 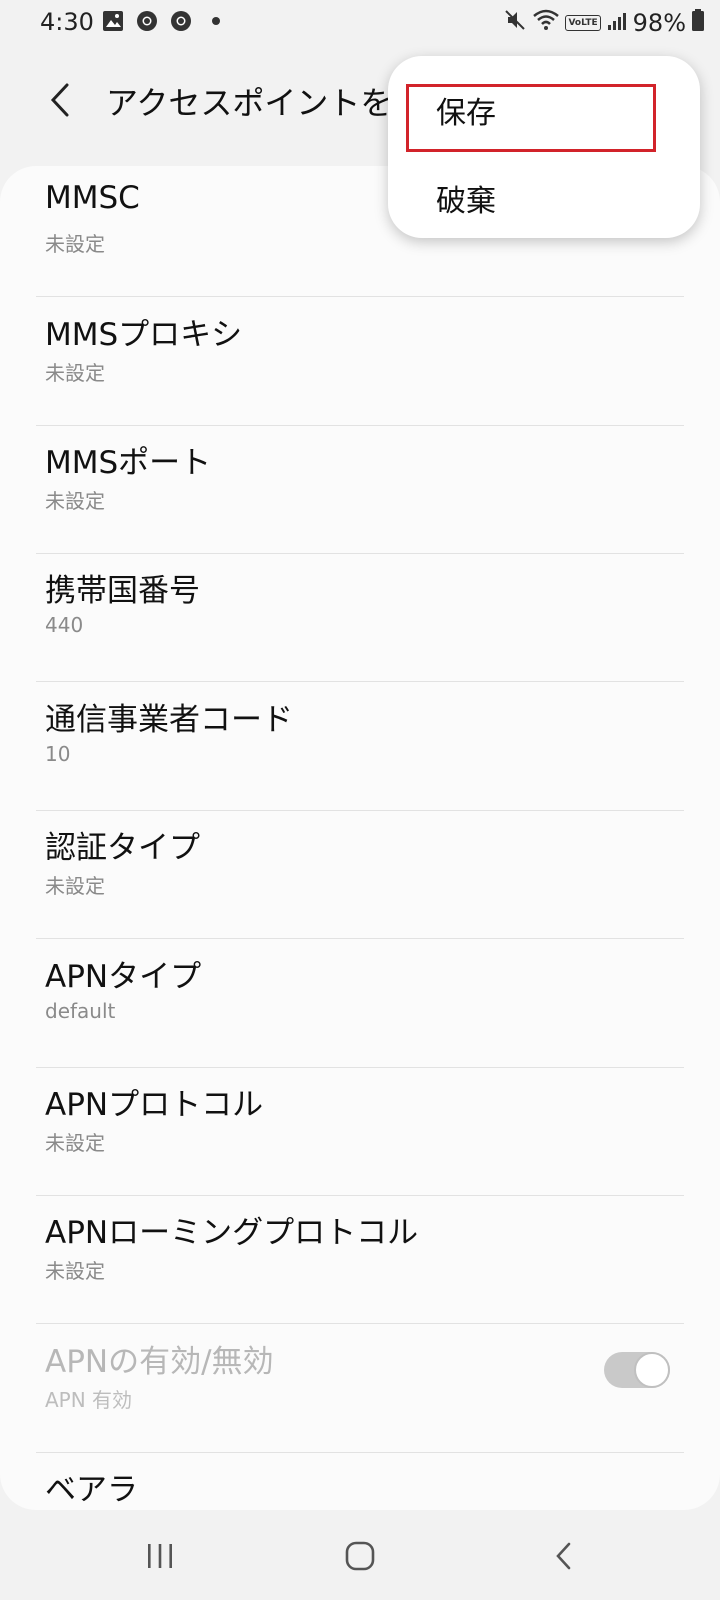 I want to click on setting-value: APN 有効, so click(x=89, y=1400).